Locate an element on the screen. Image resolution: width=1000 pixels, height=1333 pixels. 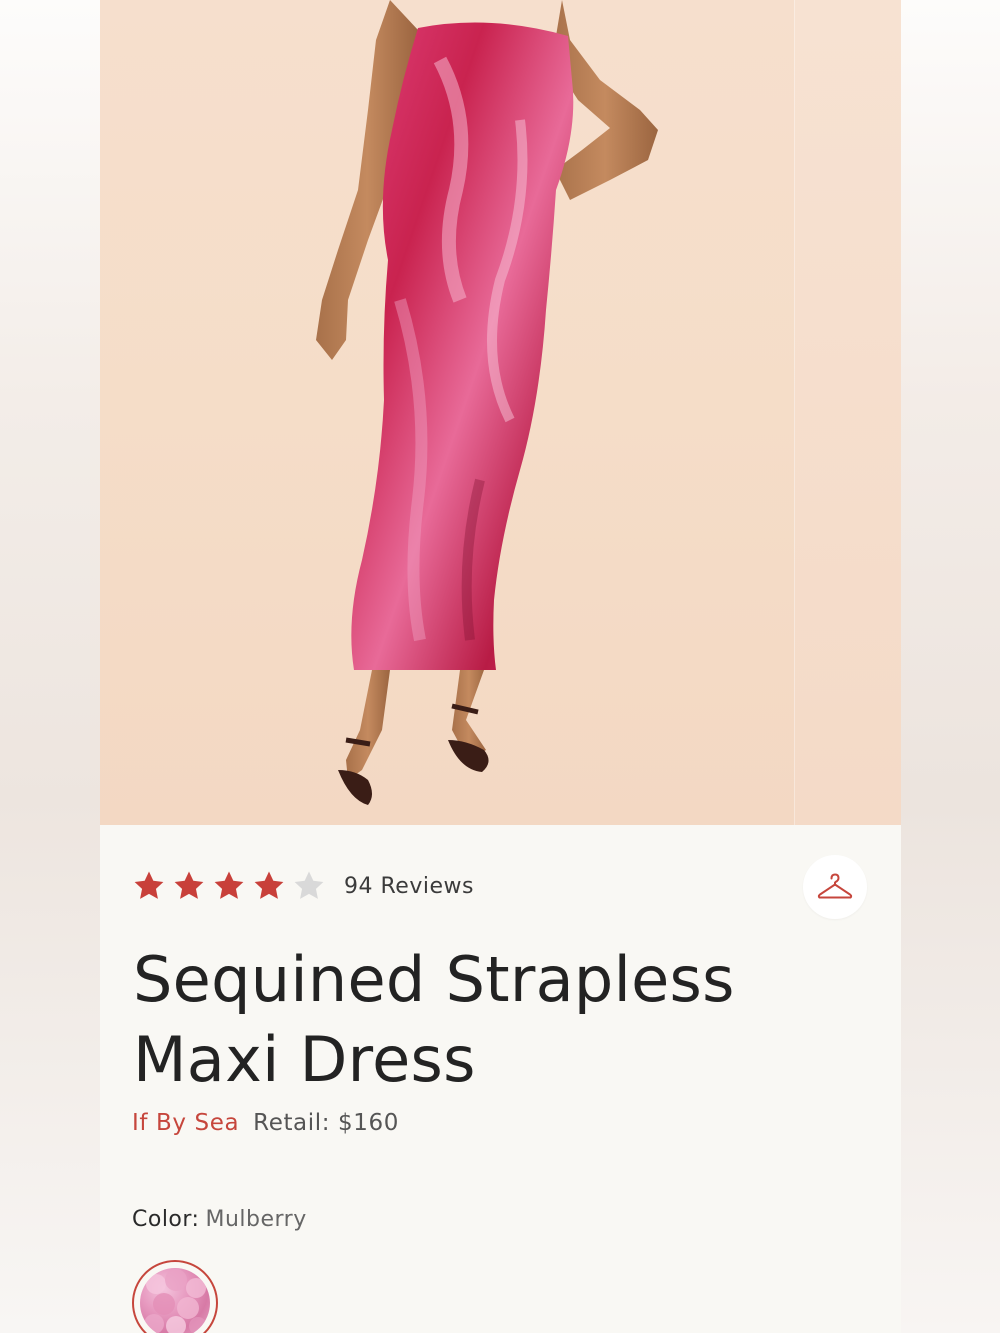
reviews-link: 94 Reviews is located at coordinates (409, 886).